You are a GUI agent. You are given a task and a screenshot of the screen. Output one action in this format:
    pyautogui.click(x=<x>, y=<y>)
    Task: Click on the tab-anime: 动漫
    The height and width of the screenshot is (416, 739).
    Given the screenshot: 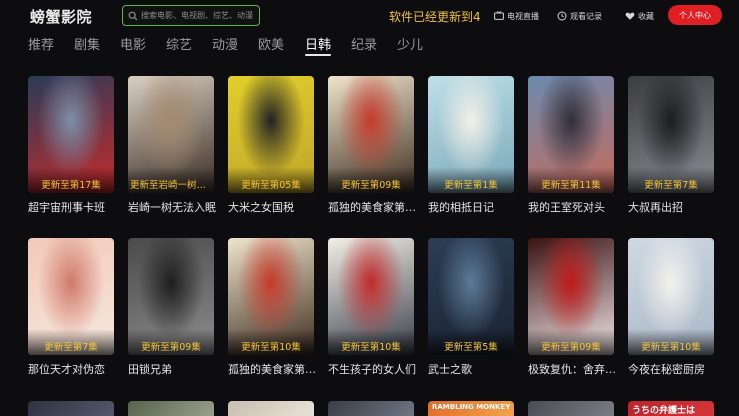 What is the action you would take?
    pyautogui.click(x=225, y=43)
    